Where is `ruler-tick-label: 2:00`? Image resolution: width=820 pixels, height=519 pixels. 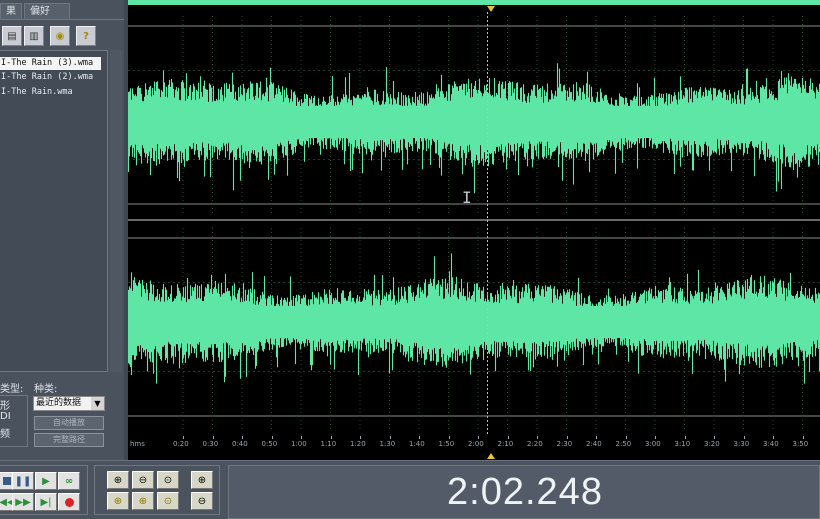 ruler-tick-label: 2:00 is located at coordinates (476, 444).